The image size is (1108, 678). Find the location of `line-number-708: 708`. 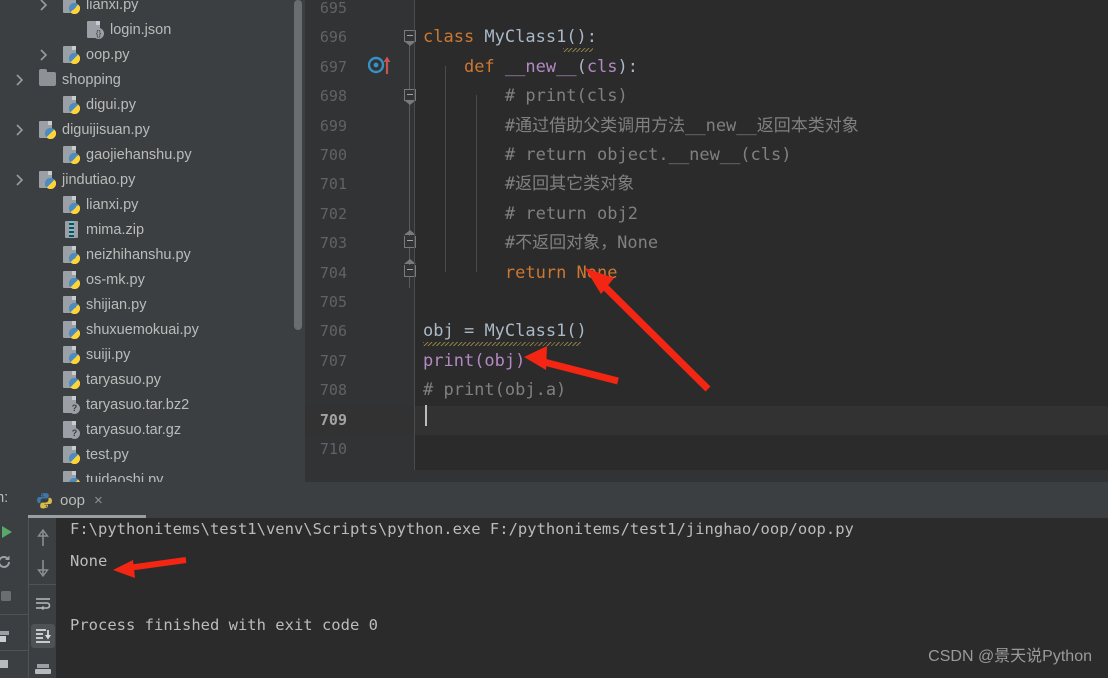

line-number-708: 708 is located at coordinates (333, 390).